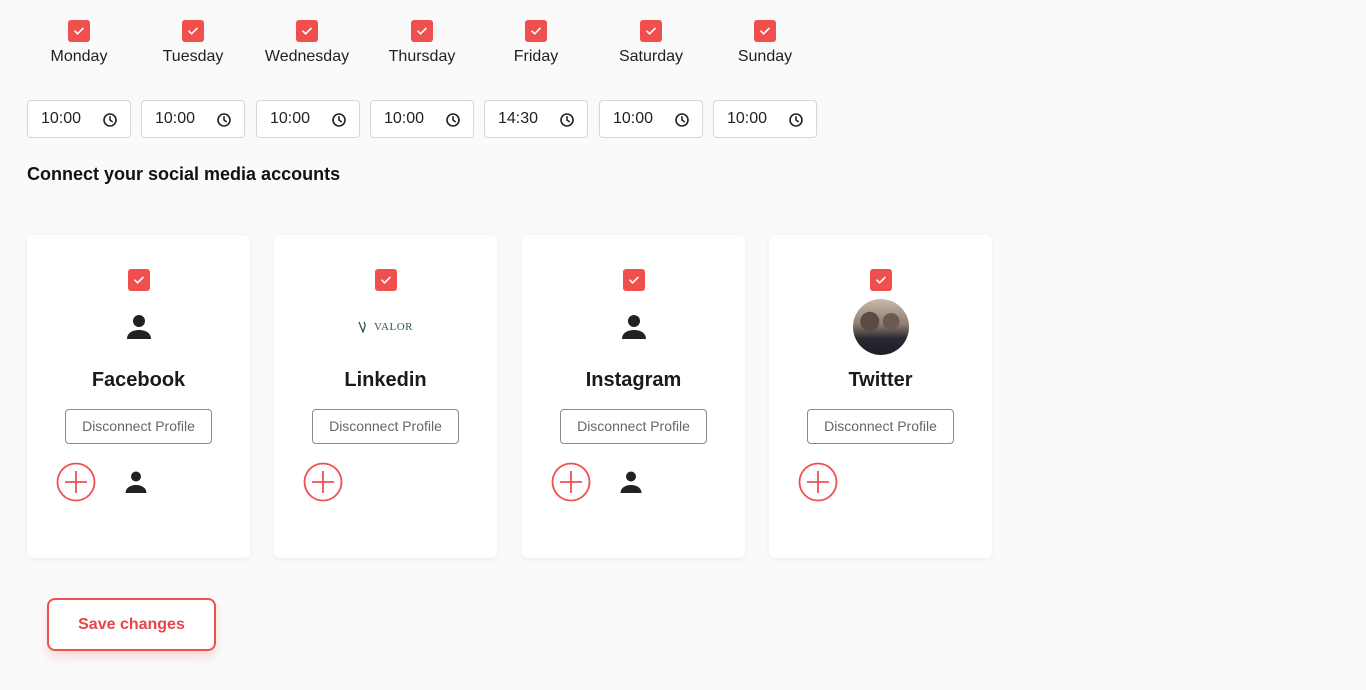 The height and width of the screenshot is (690, 1366). What do you see at coordinates (138, 396) in the screenshot?
I see `account-card-facebook: Facebook Disconnect Profile` at bounding box center [138, 396].